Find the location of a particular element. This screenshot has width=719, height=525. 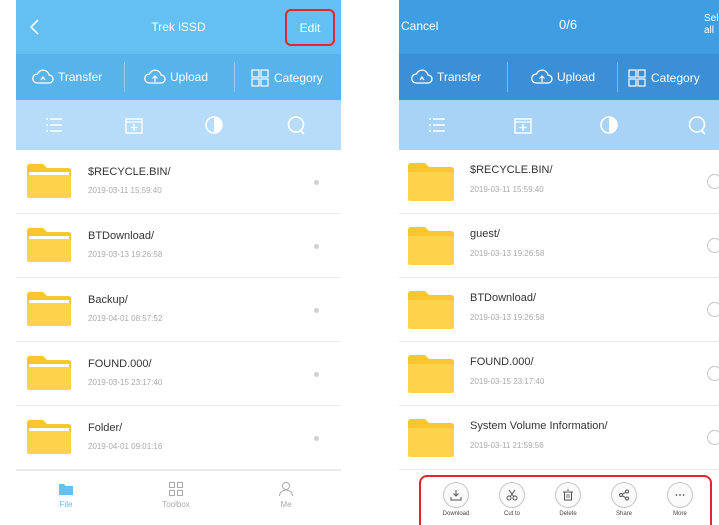

file-name: Folder/ is located at coordinates (105, 428).